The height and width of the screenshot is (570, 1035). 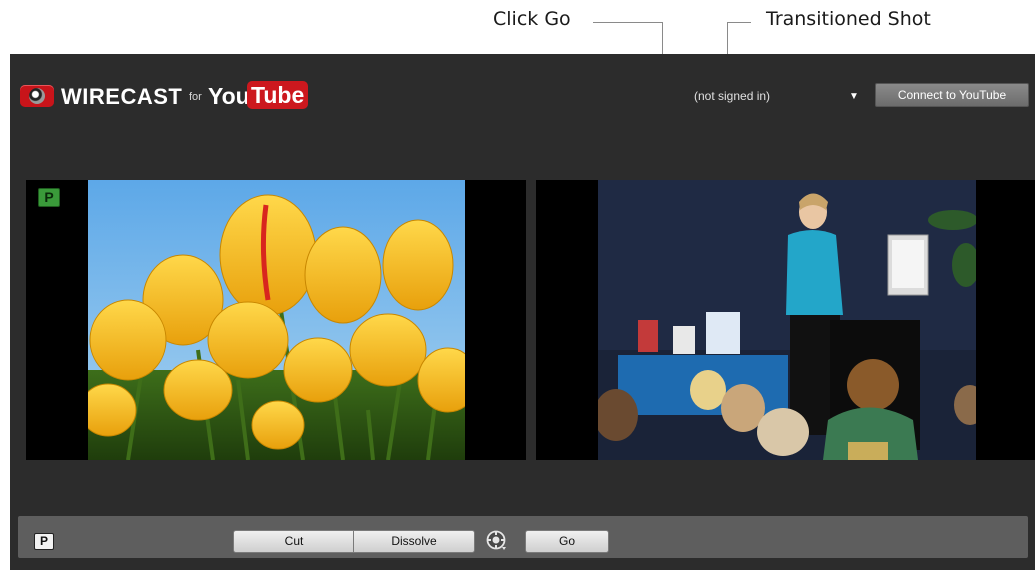 What do you see at coordinates (532, 19) in the screenshot?
I see `callout-click-go: Click Go` at bounding box center [532, 19].